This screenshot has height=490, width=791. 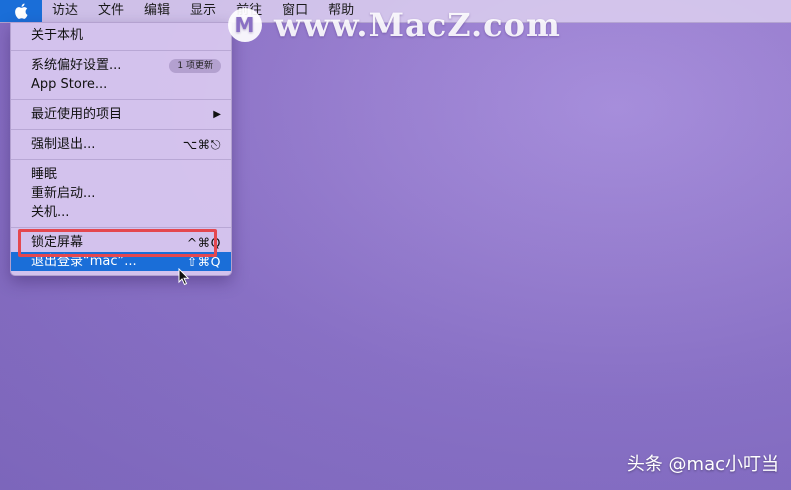 I want to click on shortcut-label: ⌥⌘⎋, so click(x=201, y=144).